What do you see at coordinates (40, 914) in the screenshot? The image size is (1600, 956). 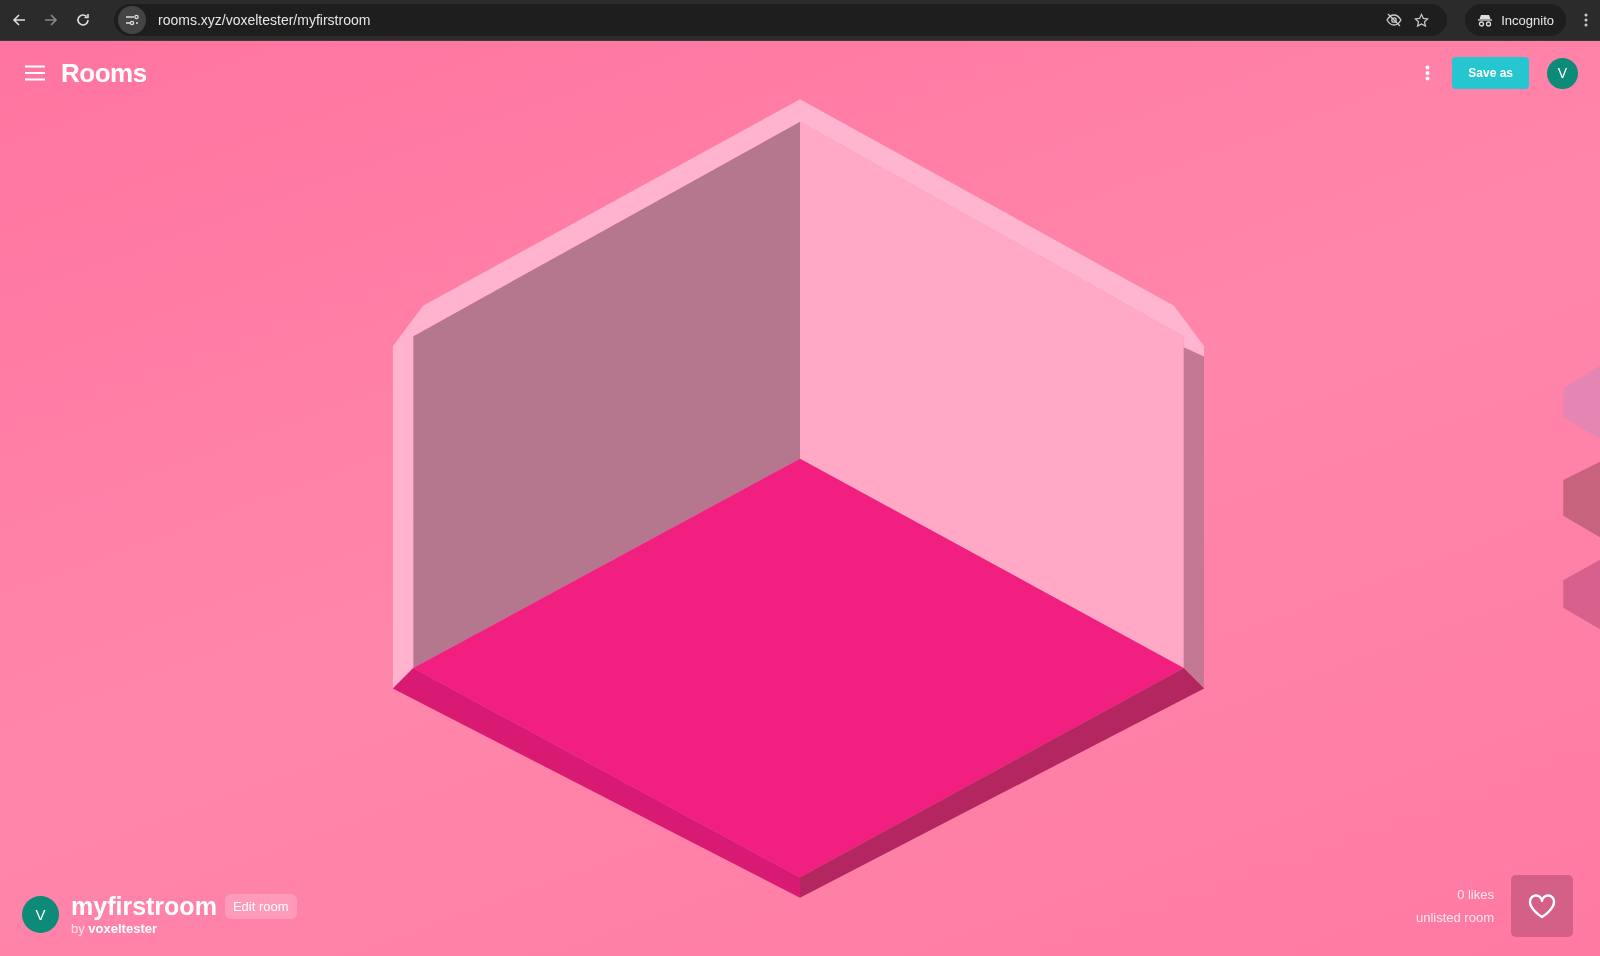 I see `author-avatar: V` at bounding box center [40, 914].